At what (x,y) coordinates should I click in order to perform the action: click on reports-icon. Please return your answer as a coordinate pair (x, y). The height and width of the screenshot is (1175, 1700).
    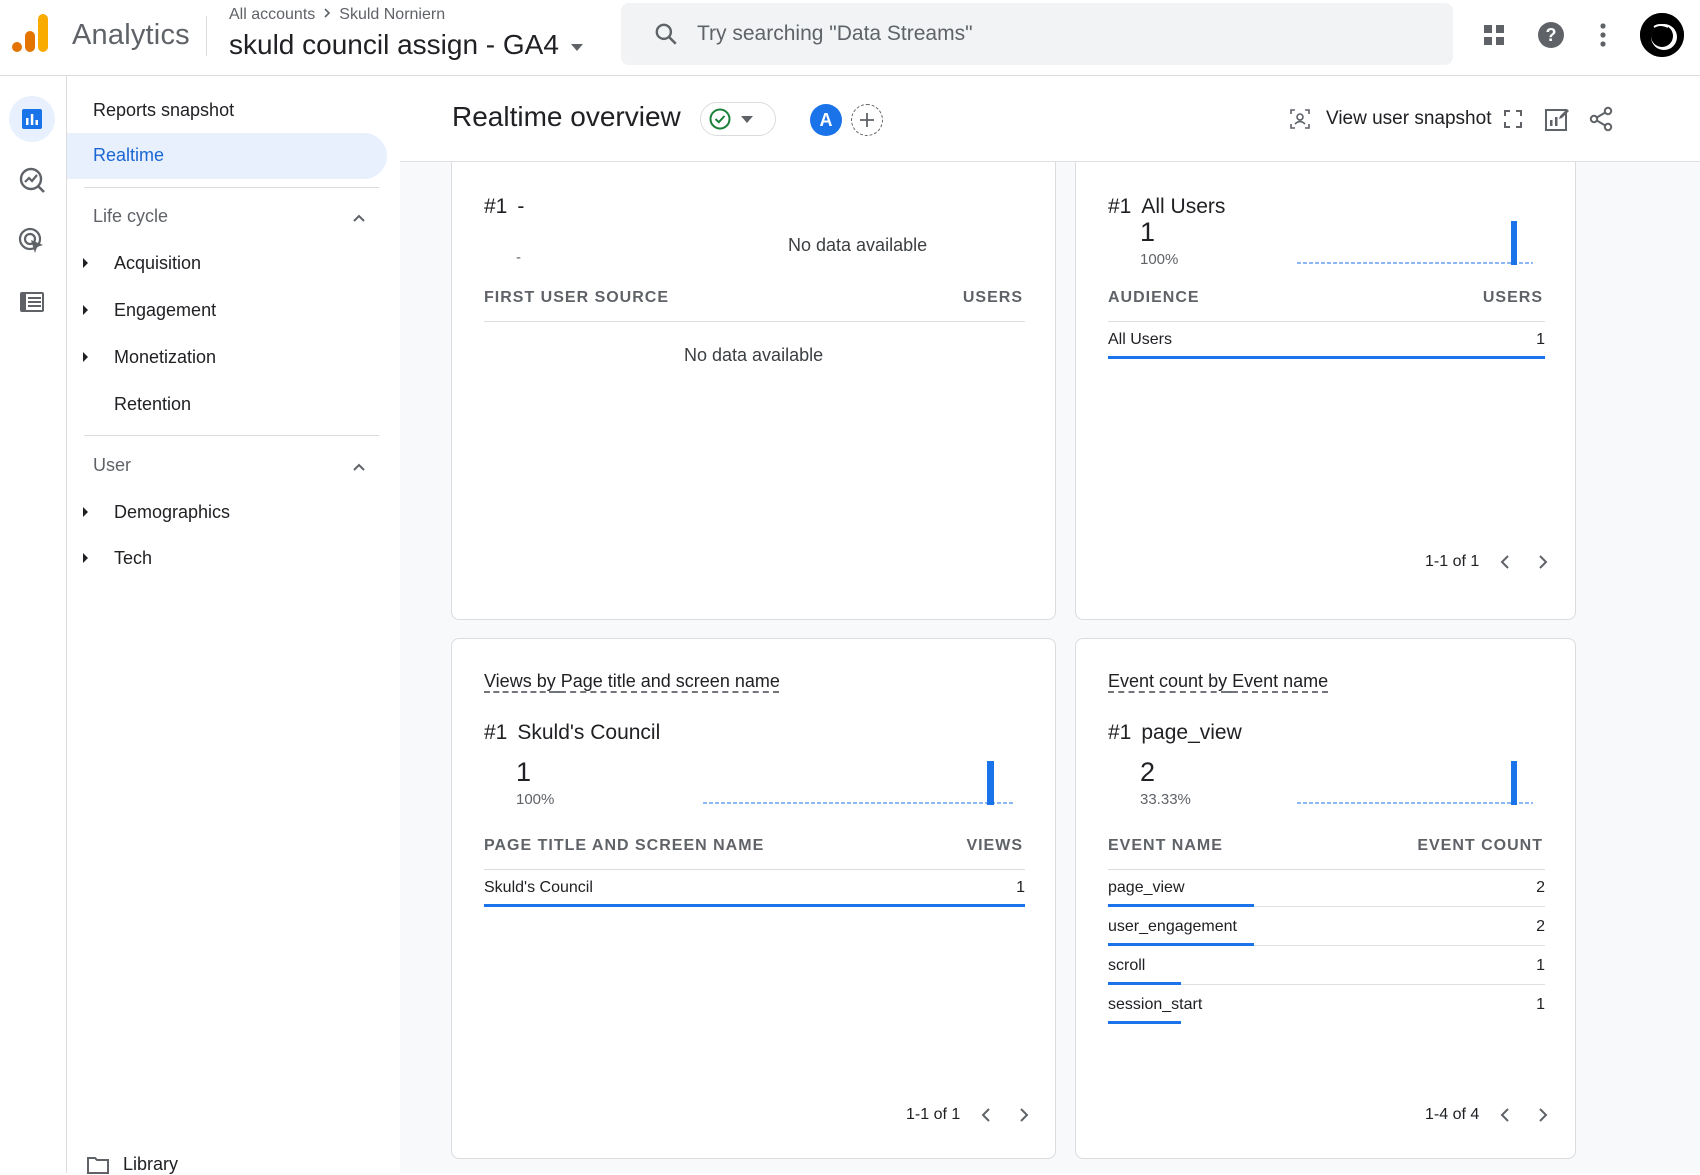
    Looking at the image, I should click on (32, 119).